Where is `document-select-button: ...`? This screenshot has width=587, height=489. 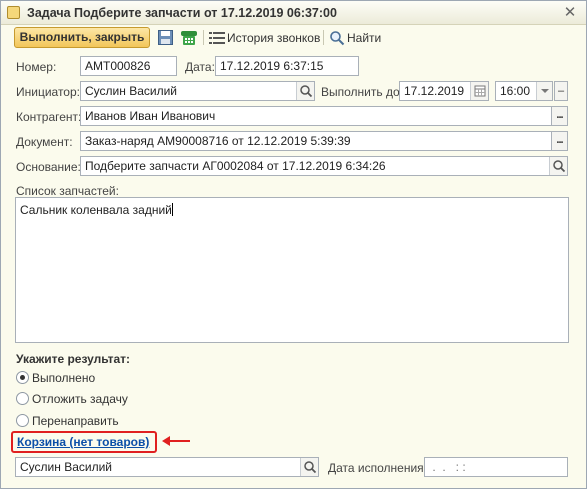 document-select-button: ... is located at coordinates (559, 141).